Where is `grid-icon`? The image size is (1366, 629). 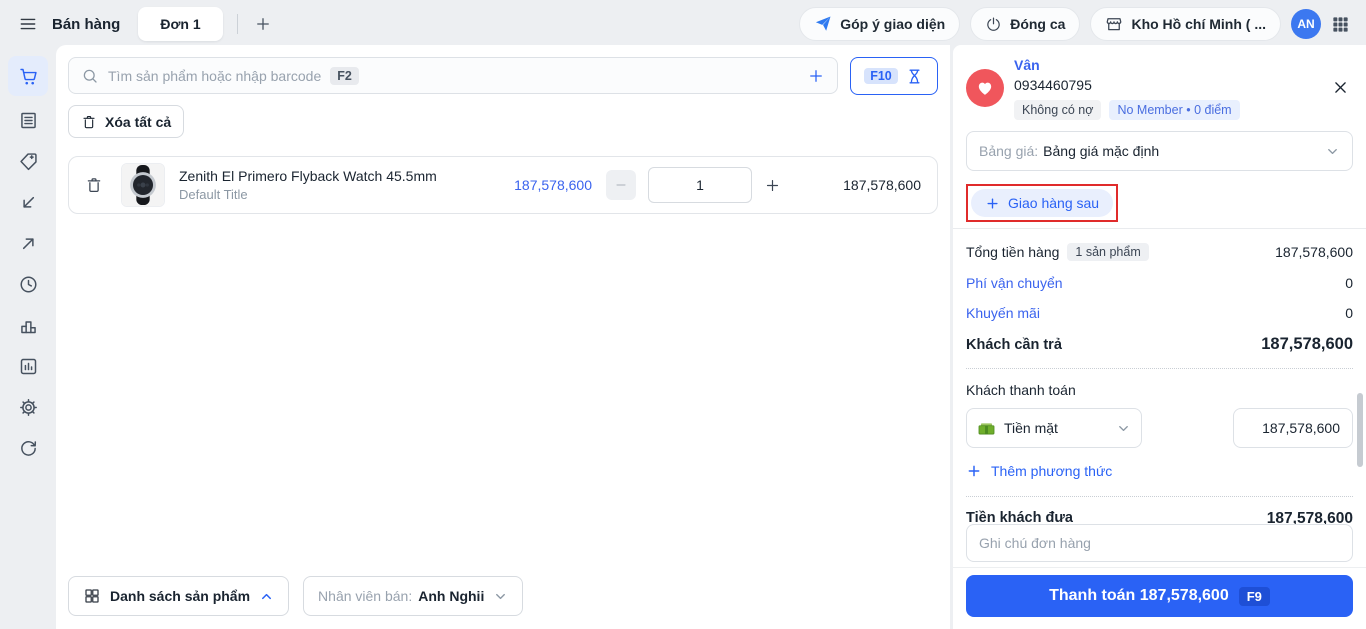
grid-icon is located at coordinates (92, 596).